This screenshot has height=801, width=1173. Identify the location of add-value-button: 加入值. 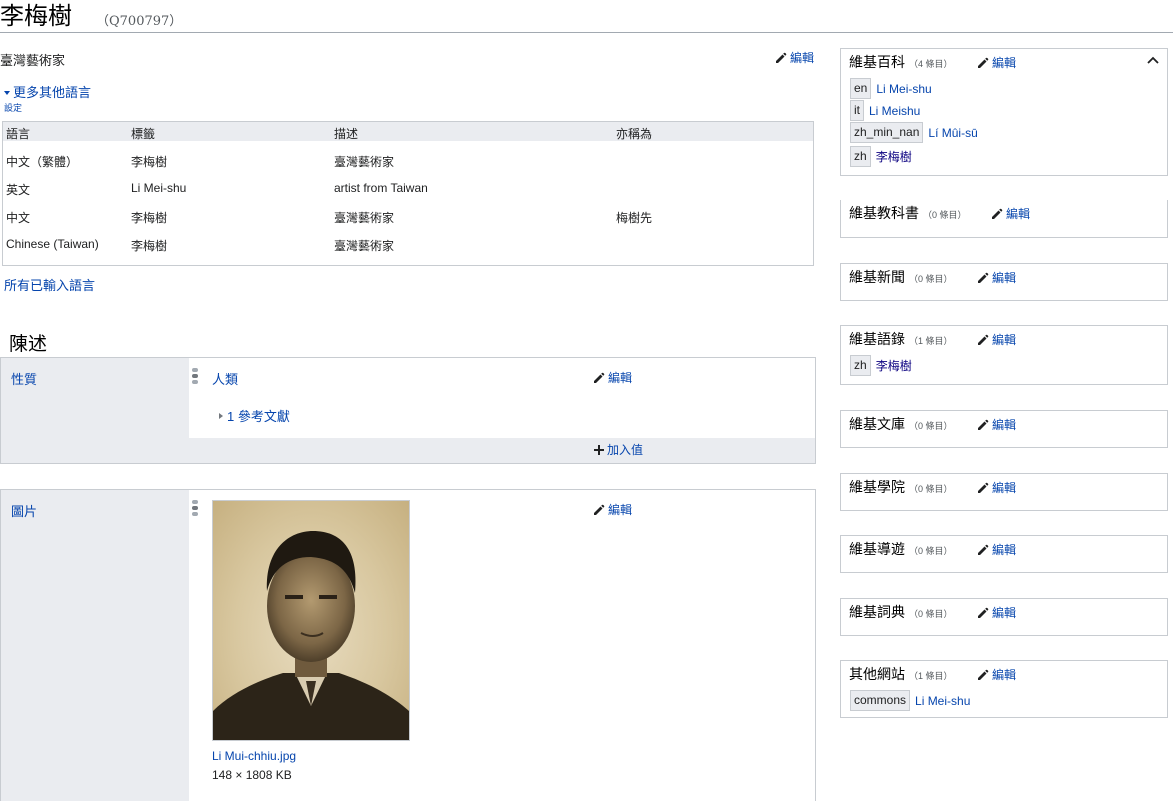
(618, 449).